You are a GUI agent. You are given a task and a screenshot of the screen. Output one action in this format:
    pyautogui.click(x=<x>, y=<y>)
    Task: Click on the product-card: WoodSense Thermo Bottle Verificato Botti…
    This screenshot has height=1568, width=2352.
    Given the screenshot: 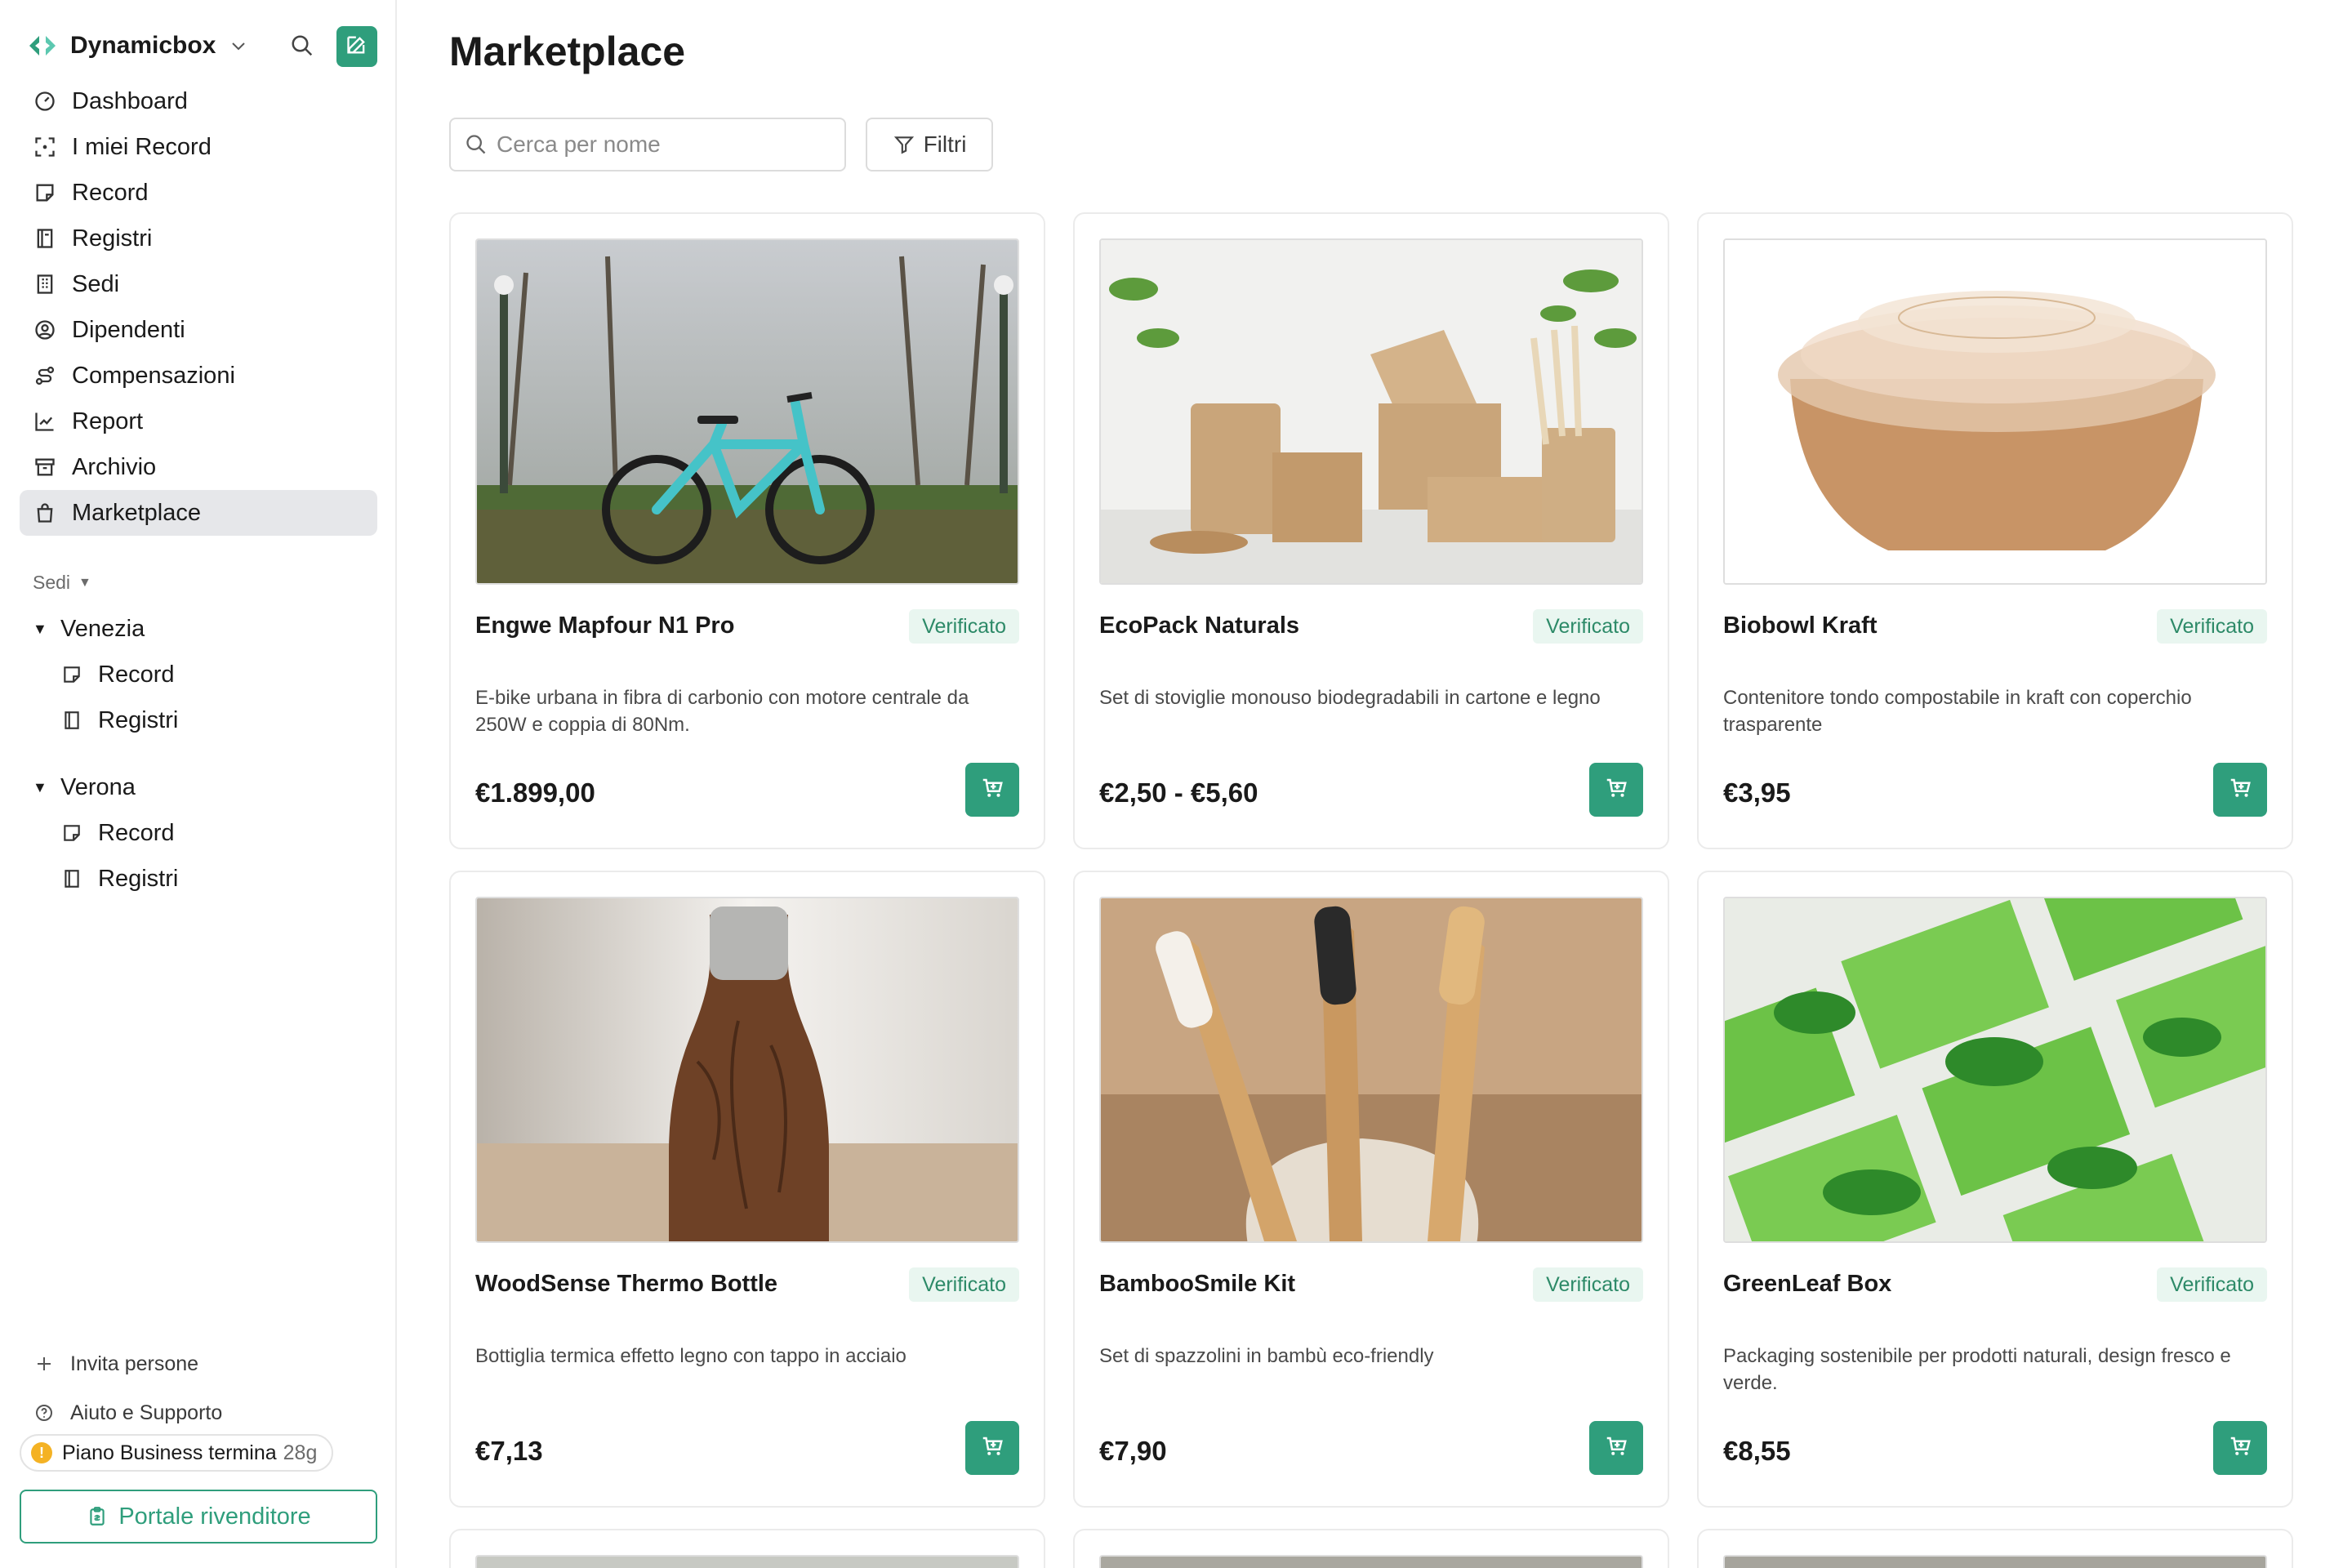 What is the action you would take?
    pyautogui.click(x=747, y=1189)
    